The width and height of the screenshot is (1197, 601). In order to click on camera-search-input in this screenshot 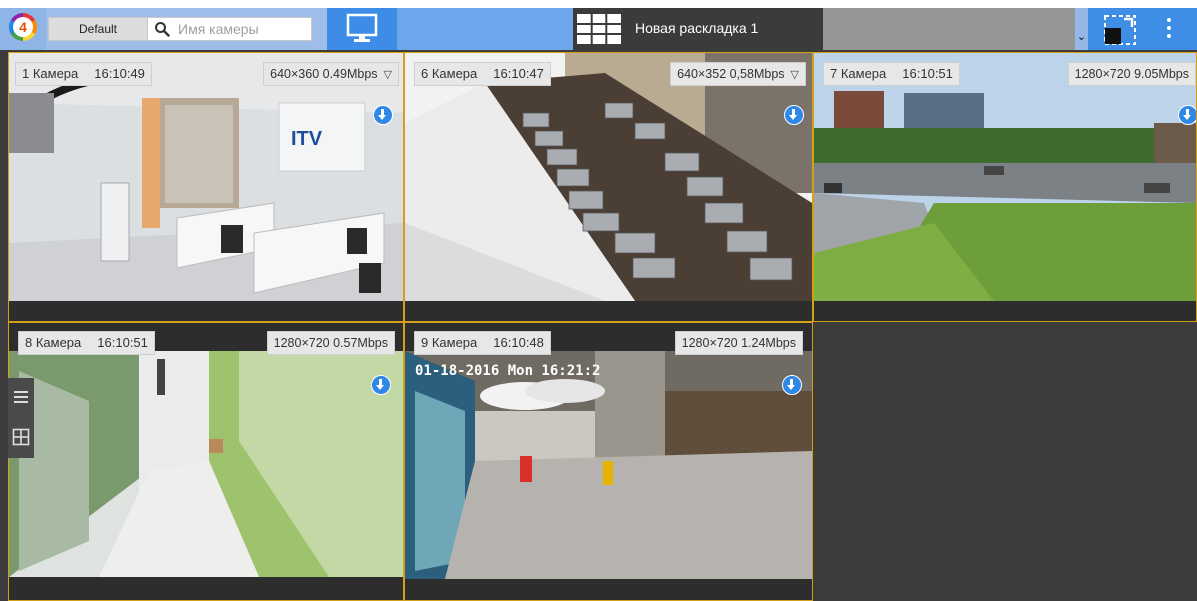, I will do `click(240, 29)`.